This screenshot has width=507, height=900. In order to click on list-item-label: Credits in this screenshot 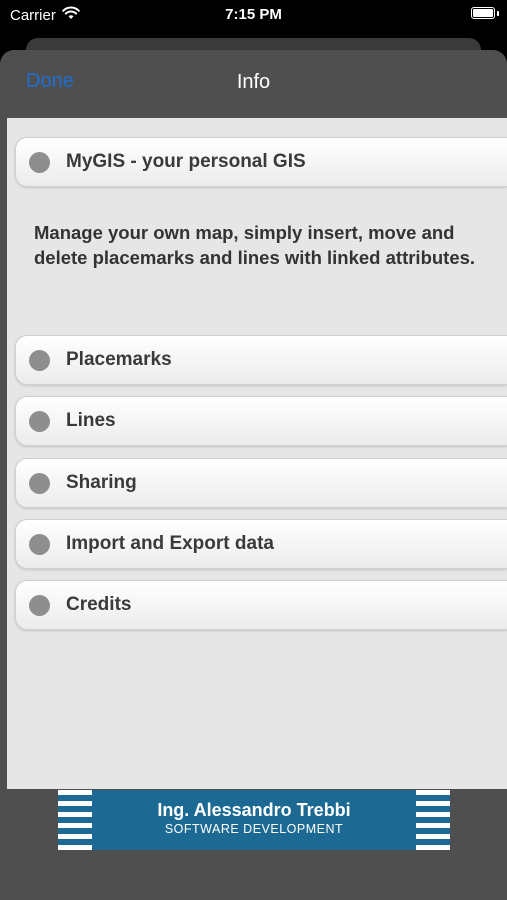, I will do `click(99, 604)`.